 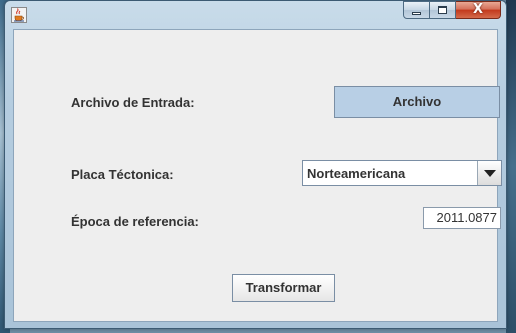 I want to click on minimize-icon, so click(x=416, y=13).